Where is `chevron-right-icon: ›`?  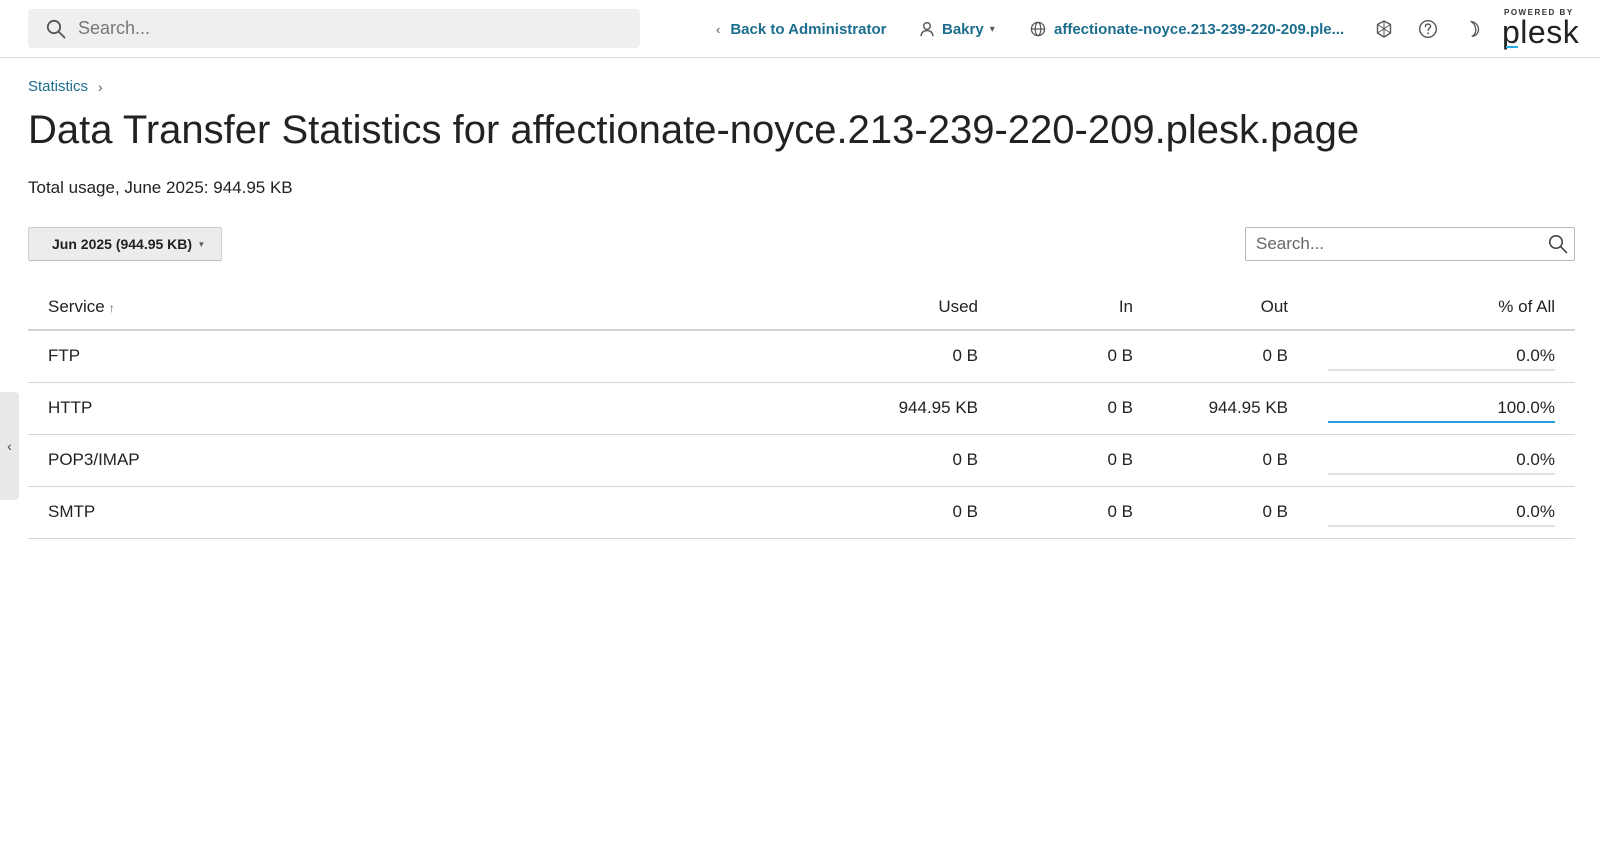 chevron-right-icon: › is located at coordinates (100, 86).